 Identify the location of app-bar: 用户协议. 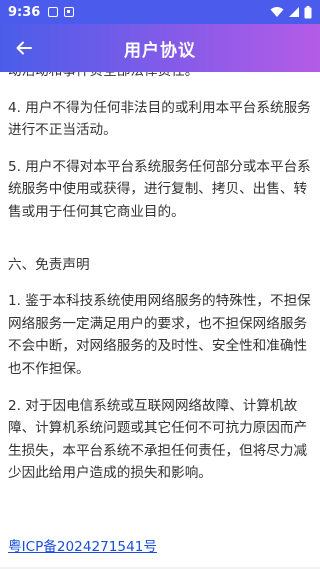
(160, 48).